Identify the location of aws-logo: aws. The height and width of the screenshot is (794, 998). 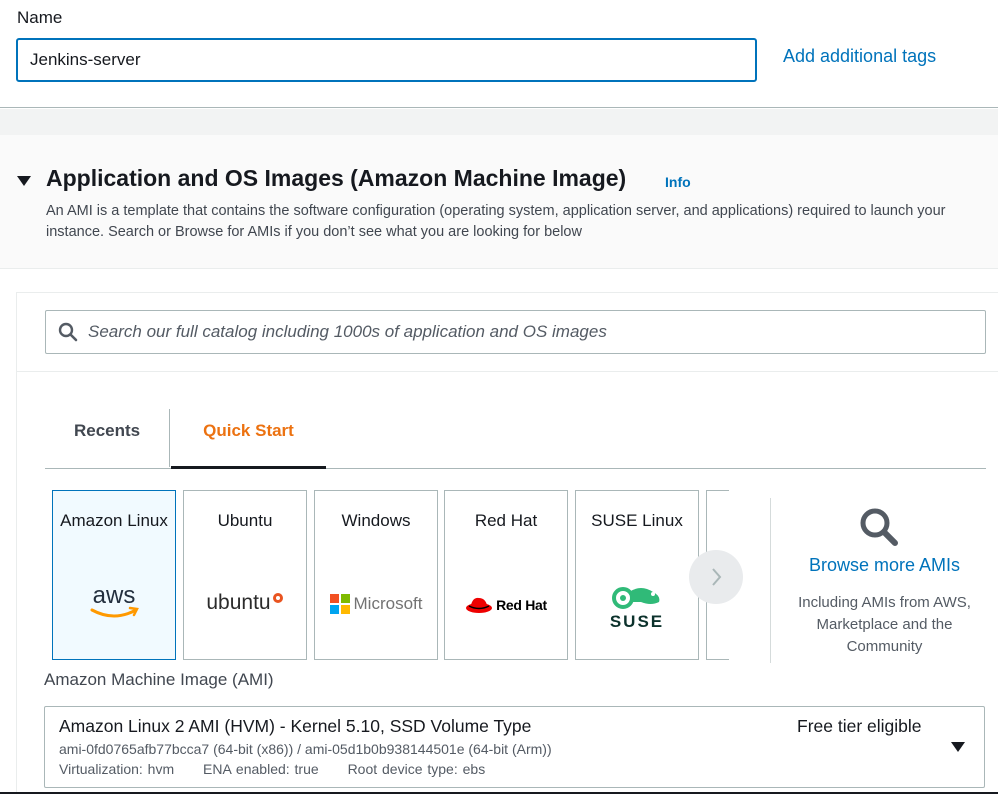
(114, 603).